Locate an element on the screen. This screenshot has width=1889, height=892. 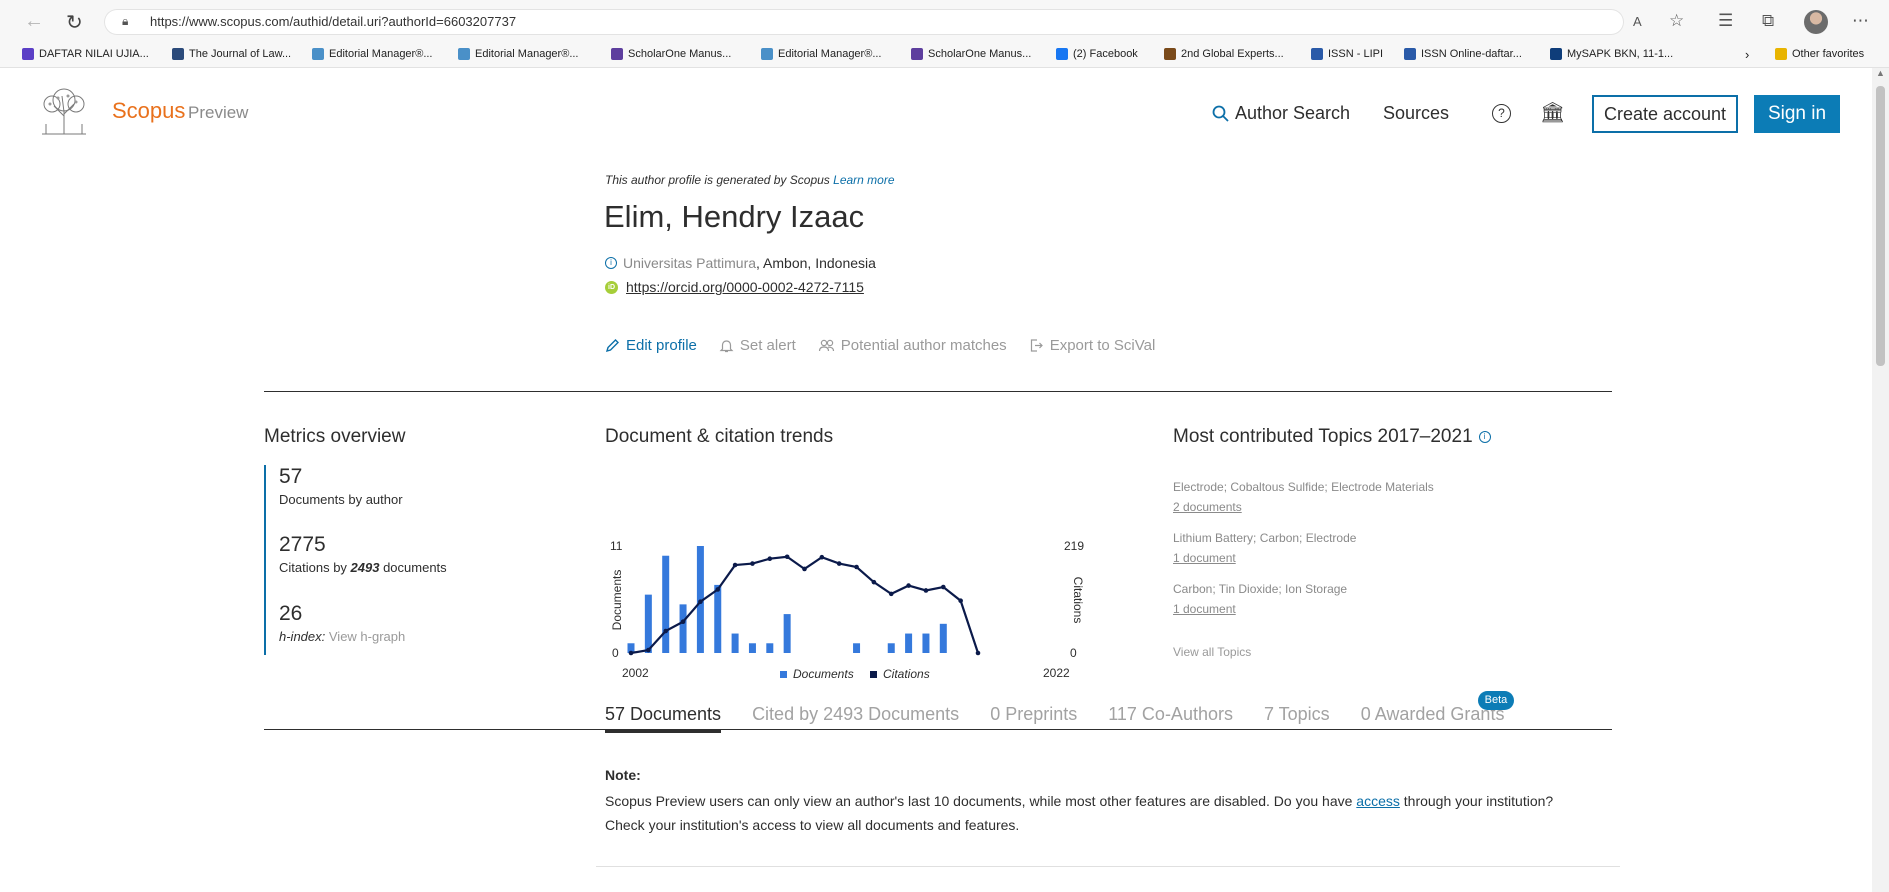
scroll-up-icon: ▲ is located at coordinates (1880, 73).